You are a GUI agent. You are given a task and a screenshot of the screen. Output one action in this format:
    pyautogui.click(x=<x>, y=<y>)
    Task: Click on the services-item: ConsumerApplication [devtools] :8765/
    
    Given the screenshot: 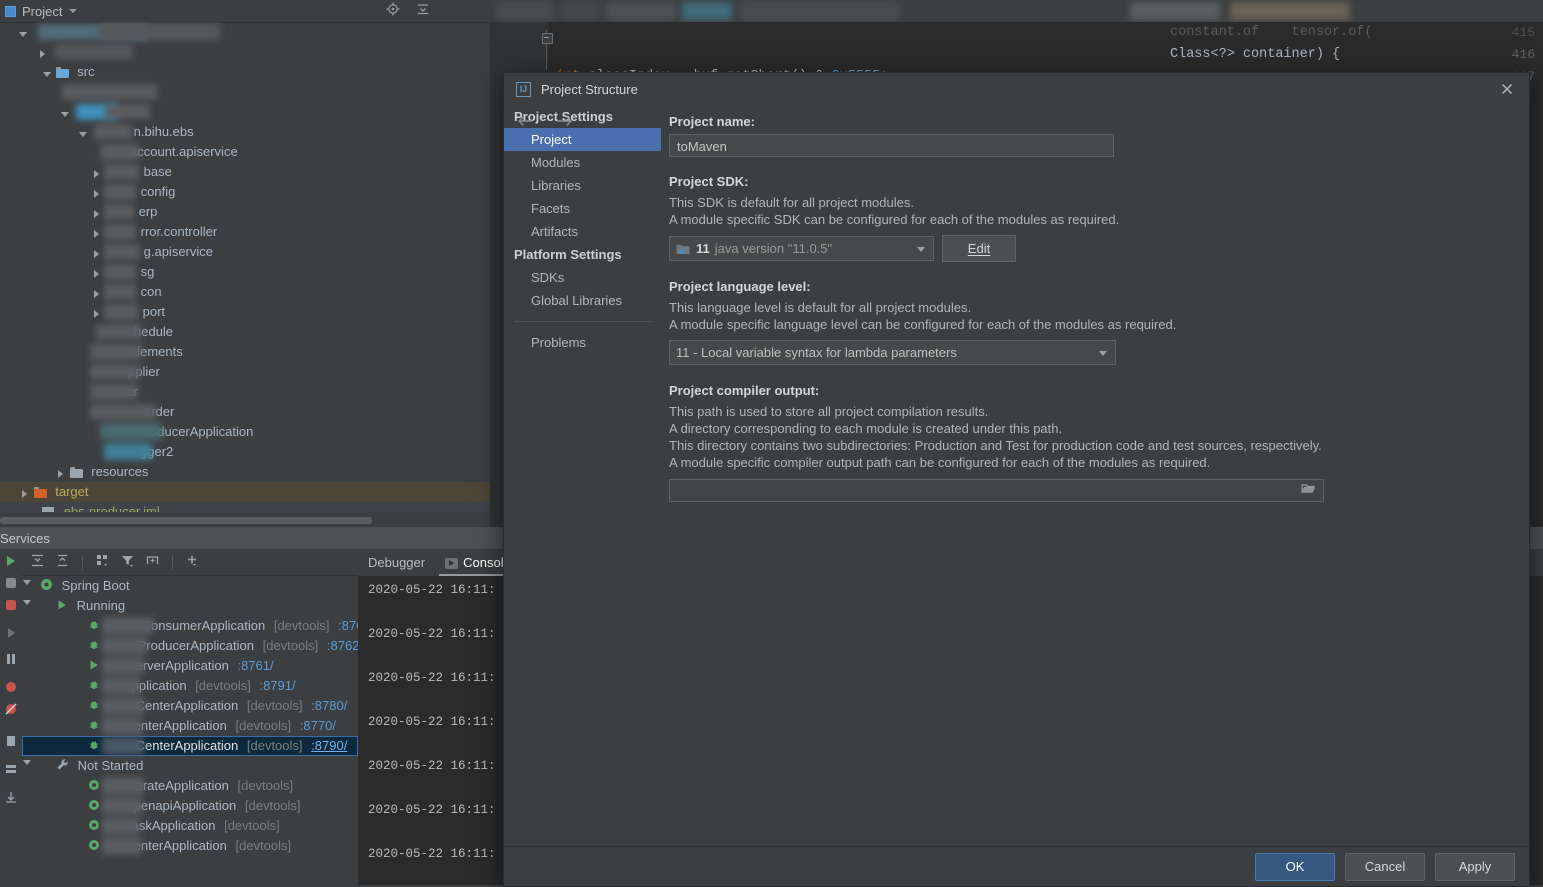 What is the action you would take?
    pyautogui.click(x=190, y=626)
    